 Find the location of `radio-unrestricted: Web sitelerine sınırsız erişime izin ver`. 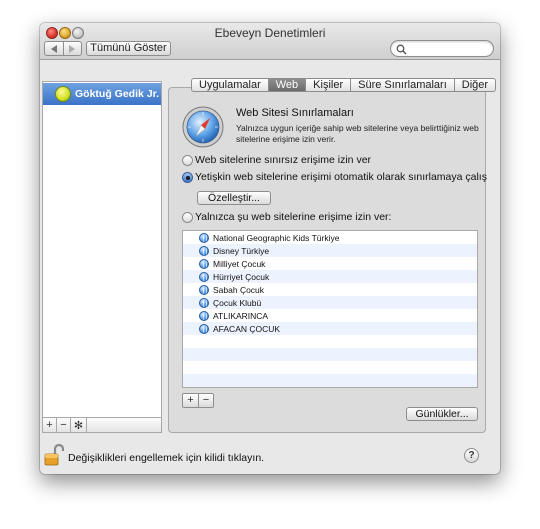

radio-unrestricted: Web sitelerine sınırsız erişime izin ver is located at coordinates (276, 160).